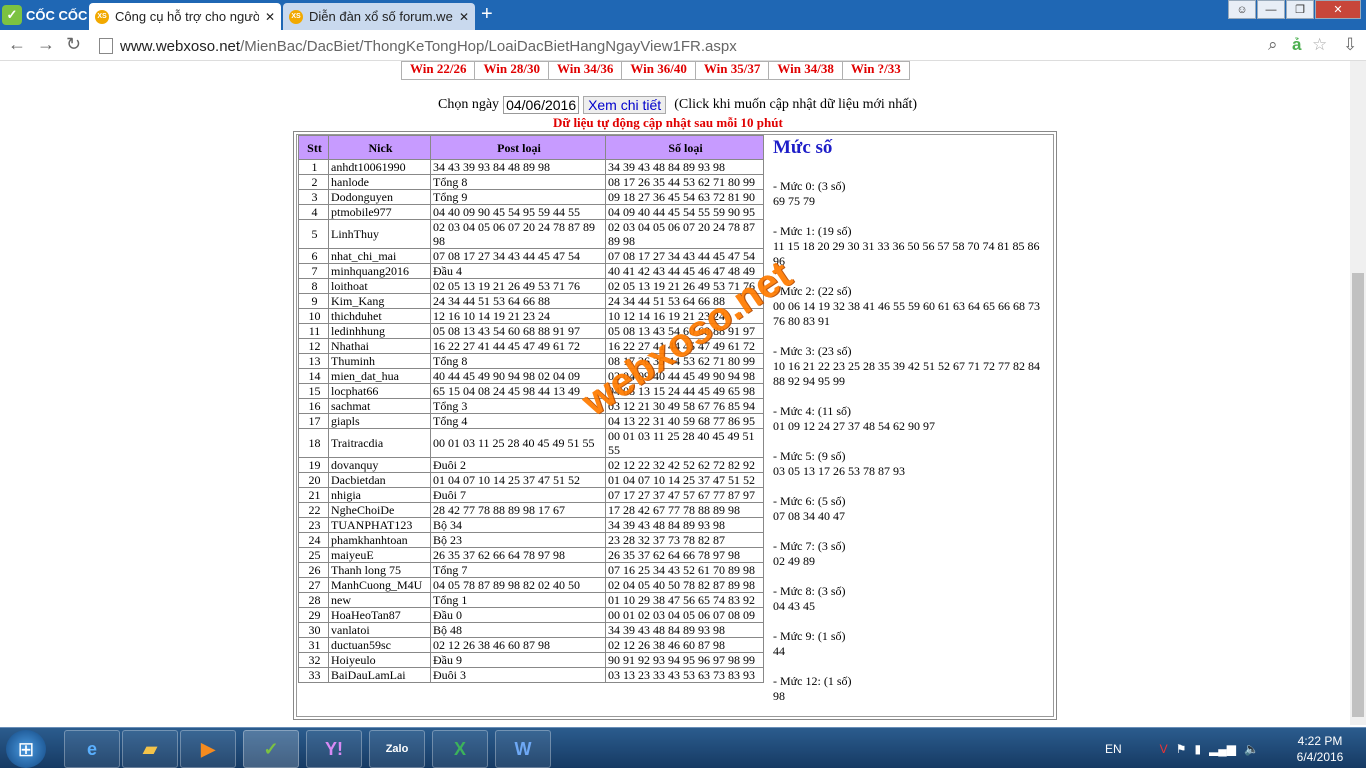 This screenshot has height=769, width=1366. I want to click on tab-title: Diễn đàn xổ số forum.web, so click(381, 16).